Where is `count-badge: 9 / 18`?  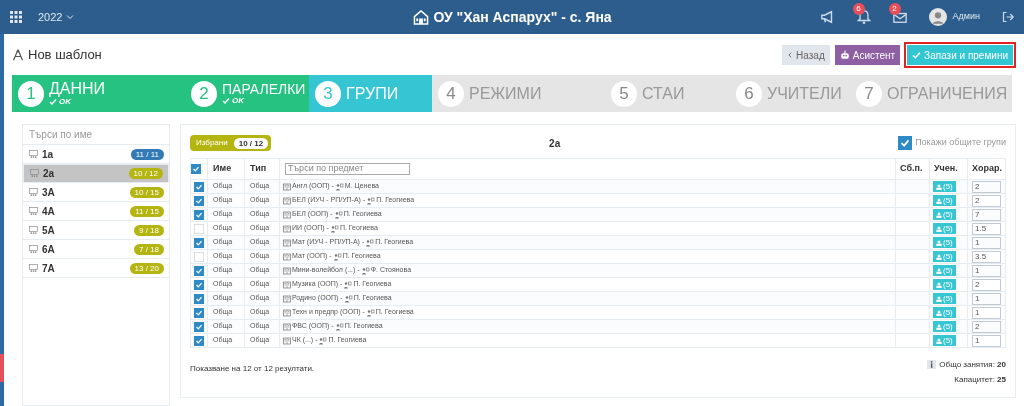
count-badge: 9 / 18 is located at coordinates (149, 230).